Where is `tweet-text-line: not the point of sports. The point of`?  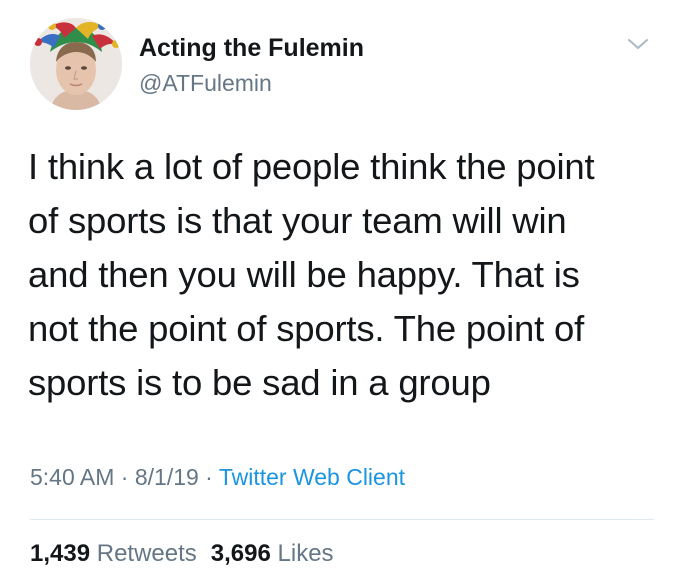 tweet-text-line: not the point of sports. The point of is located at coordinates (306, 328).